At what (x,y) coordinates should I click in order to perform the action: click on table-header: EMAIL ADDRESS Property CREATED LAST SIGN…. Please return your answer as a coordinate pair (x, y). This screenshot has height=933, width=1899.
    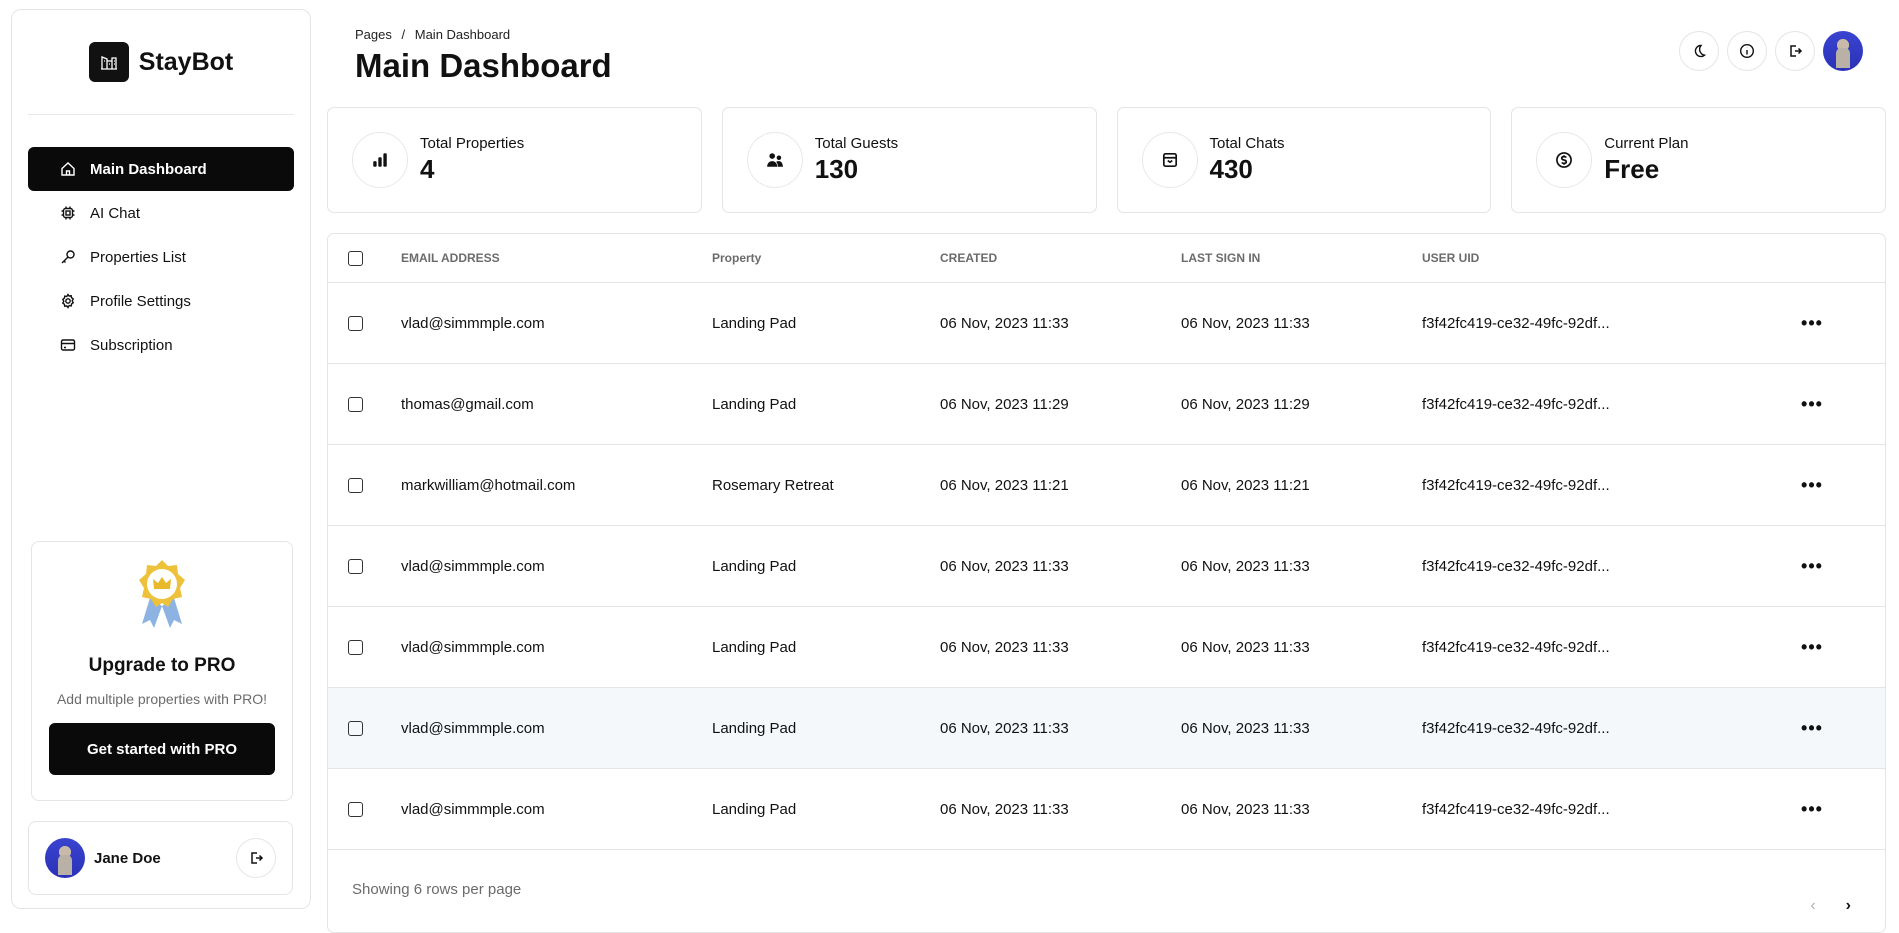
    Looking at the image, I should click on (1106, 258).